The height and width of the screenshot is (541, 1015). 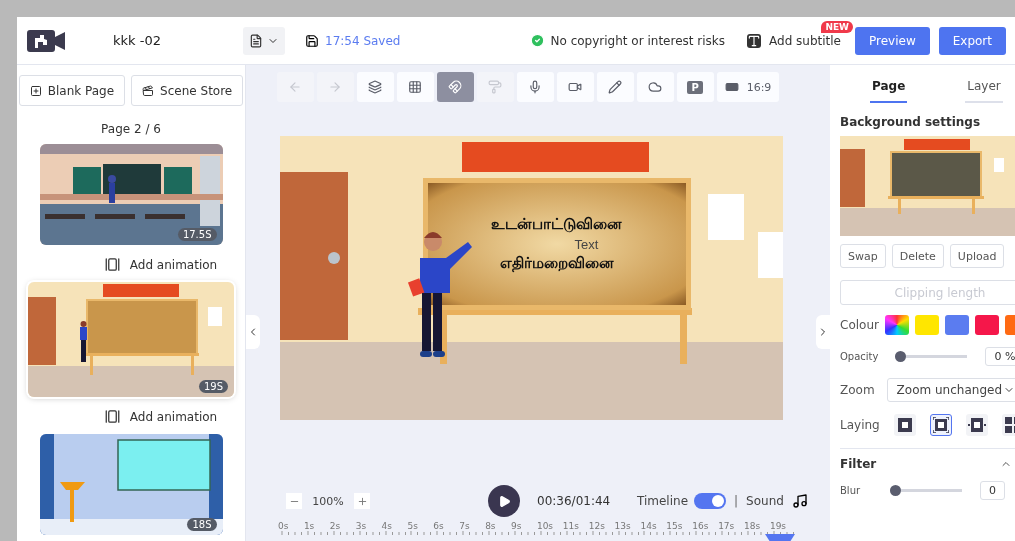 What do you see at coordinates (386, 526) in the screenshot?
I see `ruler-label: 4s` at bounding box center [386, 526].